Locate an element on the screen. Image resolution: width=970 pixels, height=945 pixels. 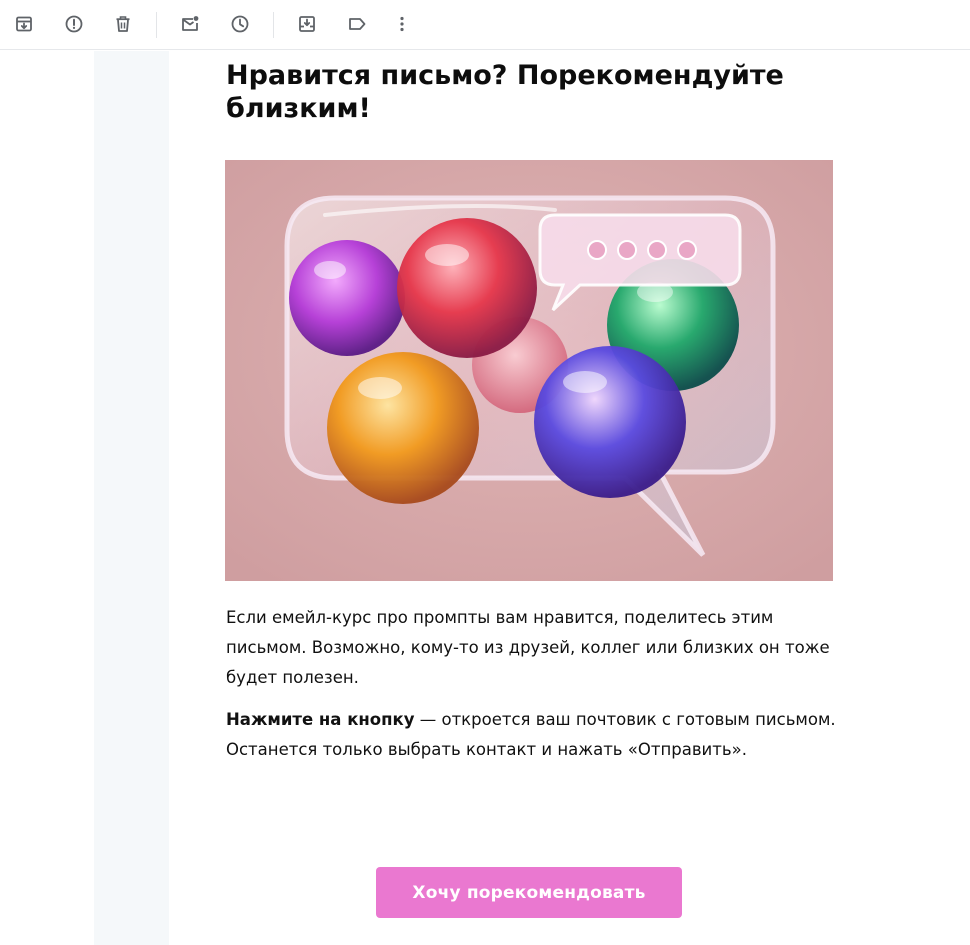
label-button is located at coordinates (357, 24).